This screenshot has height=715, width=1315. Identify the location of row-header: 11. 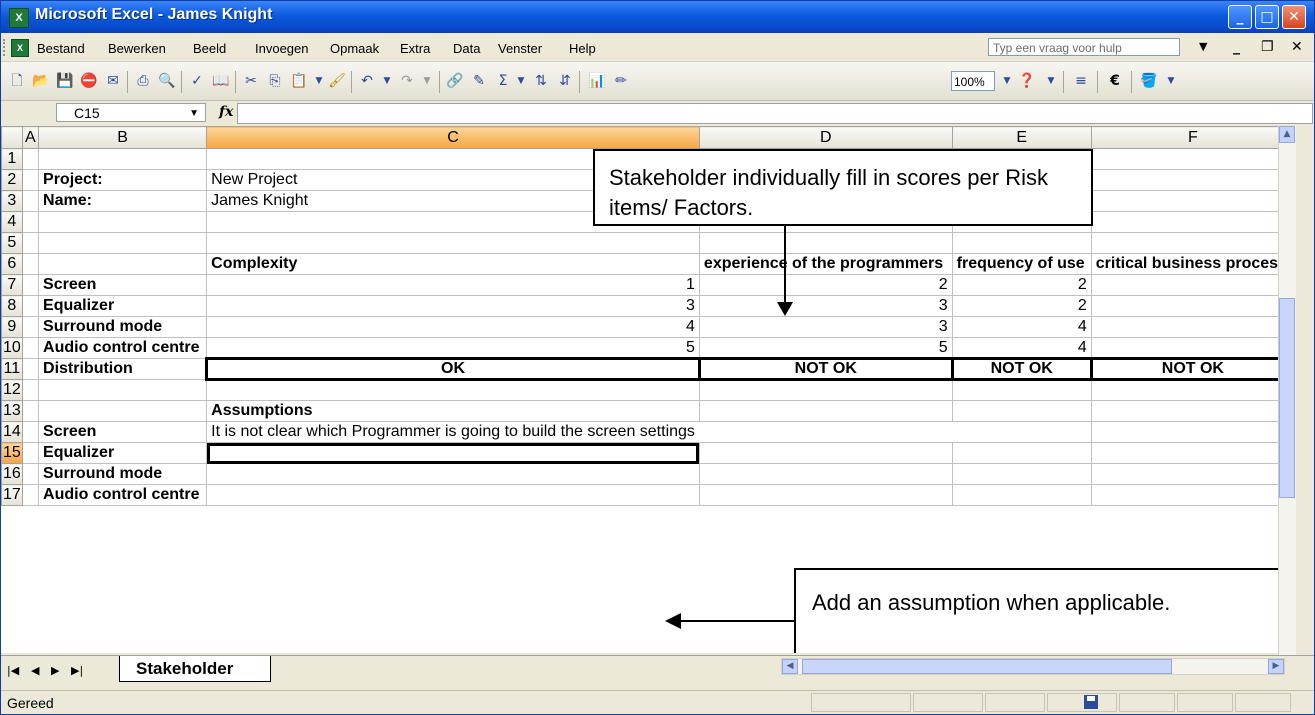
(12, 369).